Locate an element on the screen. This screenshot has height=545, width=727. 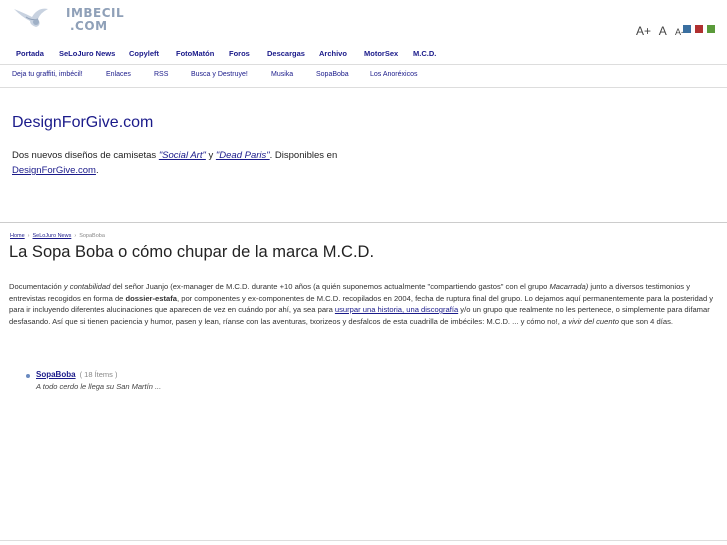
logo-text-com: .COM is located at coordinates (89, 26).